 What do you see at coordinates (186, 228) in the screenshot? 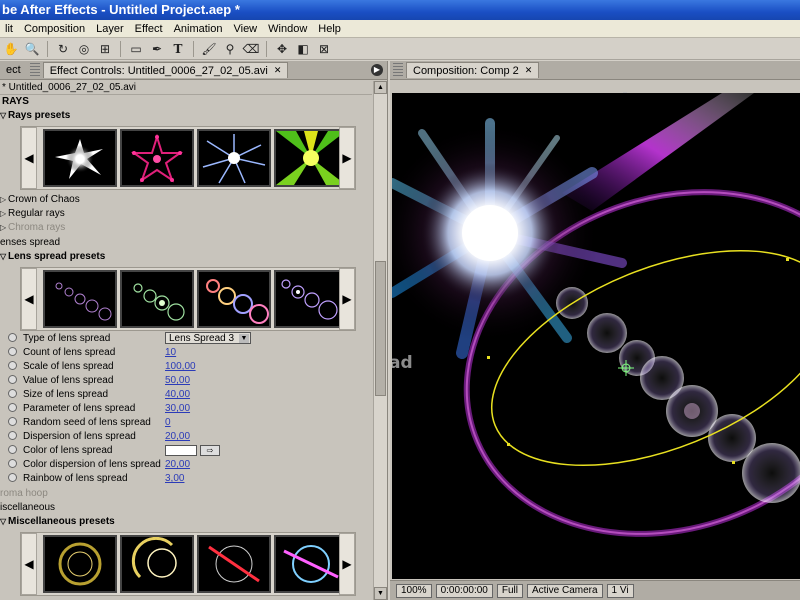
I see `rays-item: ▷ Chroma rays` at bounding box center [186, 228].